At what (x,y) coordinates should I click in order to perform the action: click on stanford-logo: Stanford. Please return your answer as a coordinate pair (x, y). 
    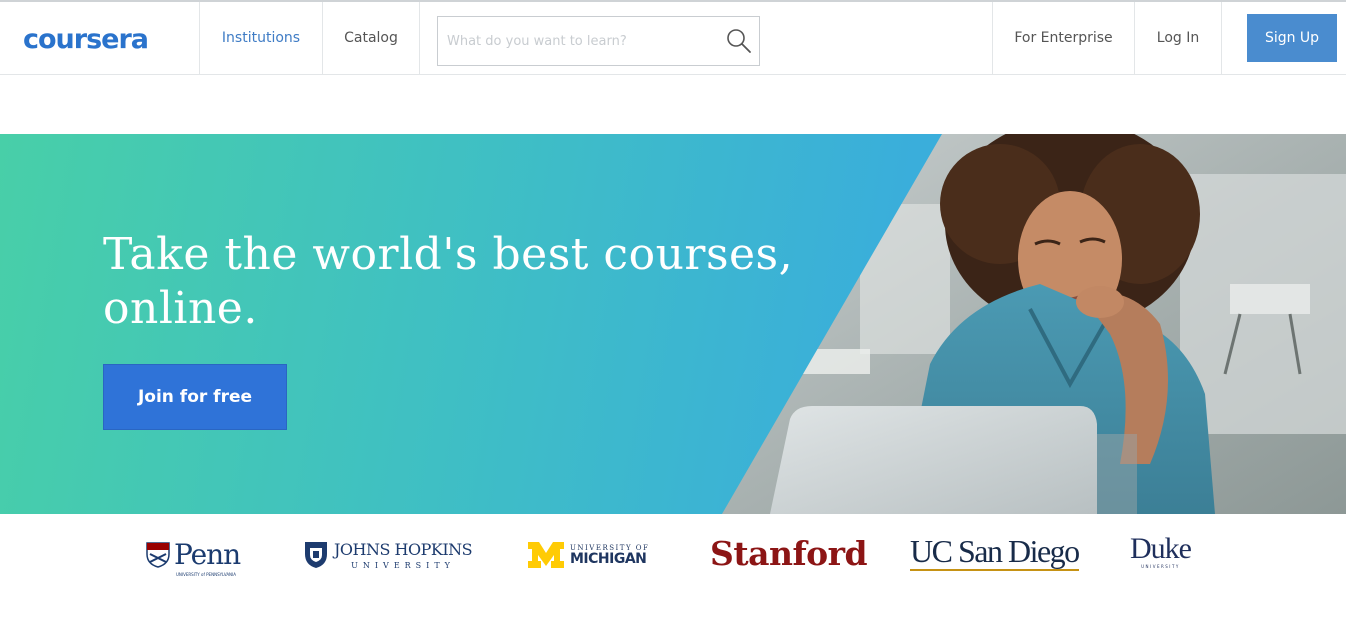
    Looking at the image, I should click on (789, 553).